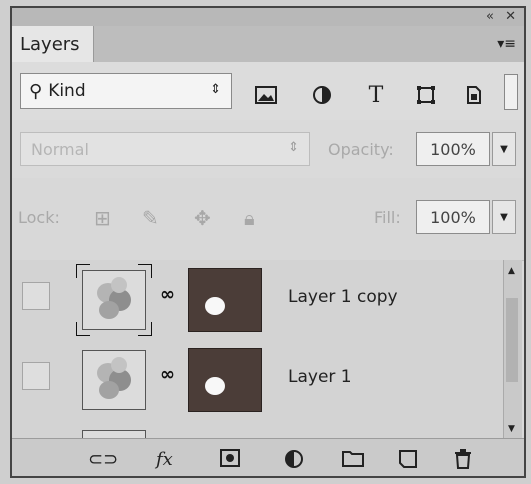 This screenshot has height=484, width=531. Describe the element at coordinates (268, 17) in the screenshot. I see `panel-top-bar: « ✕` at that location.